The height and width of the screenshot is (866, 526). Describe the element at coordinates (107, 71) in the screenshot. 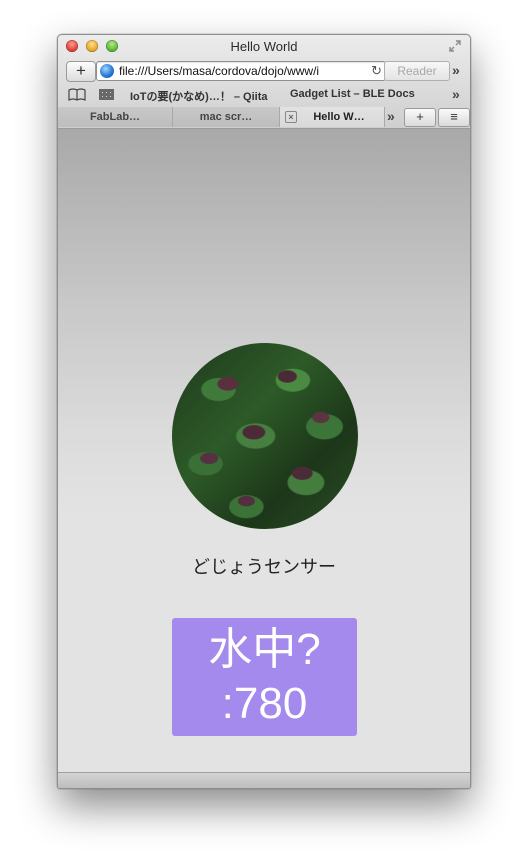

I see `globe-icon` at that location.